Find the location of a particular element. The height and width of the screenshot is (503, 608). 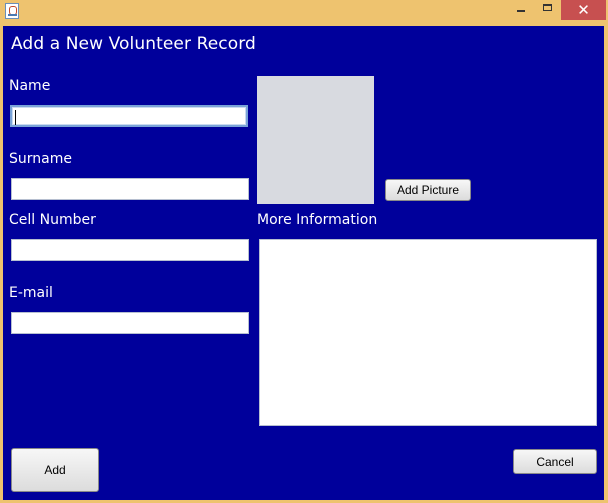

title-bar: ✕ is located at coordinates (304, 11).